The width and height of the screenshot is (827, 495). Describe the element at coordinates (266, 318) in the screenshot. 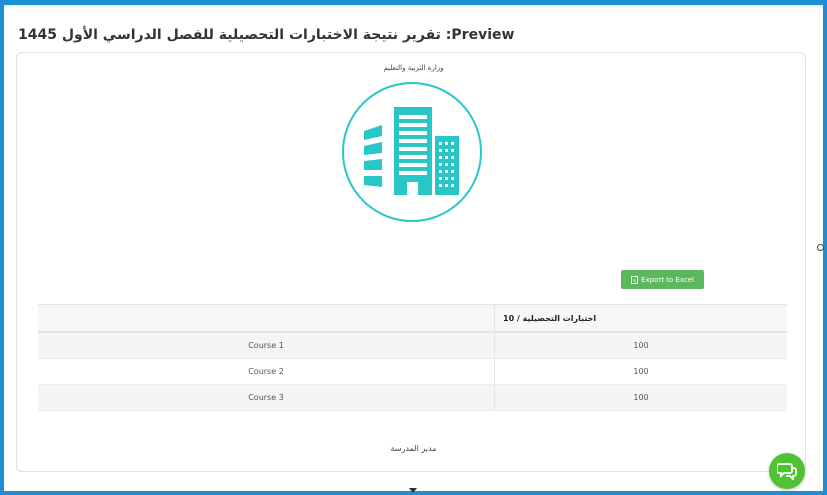

I see `column-header-course` at that location.